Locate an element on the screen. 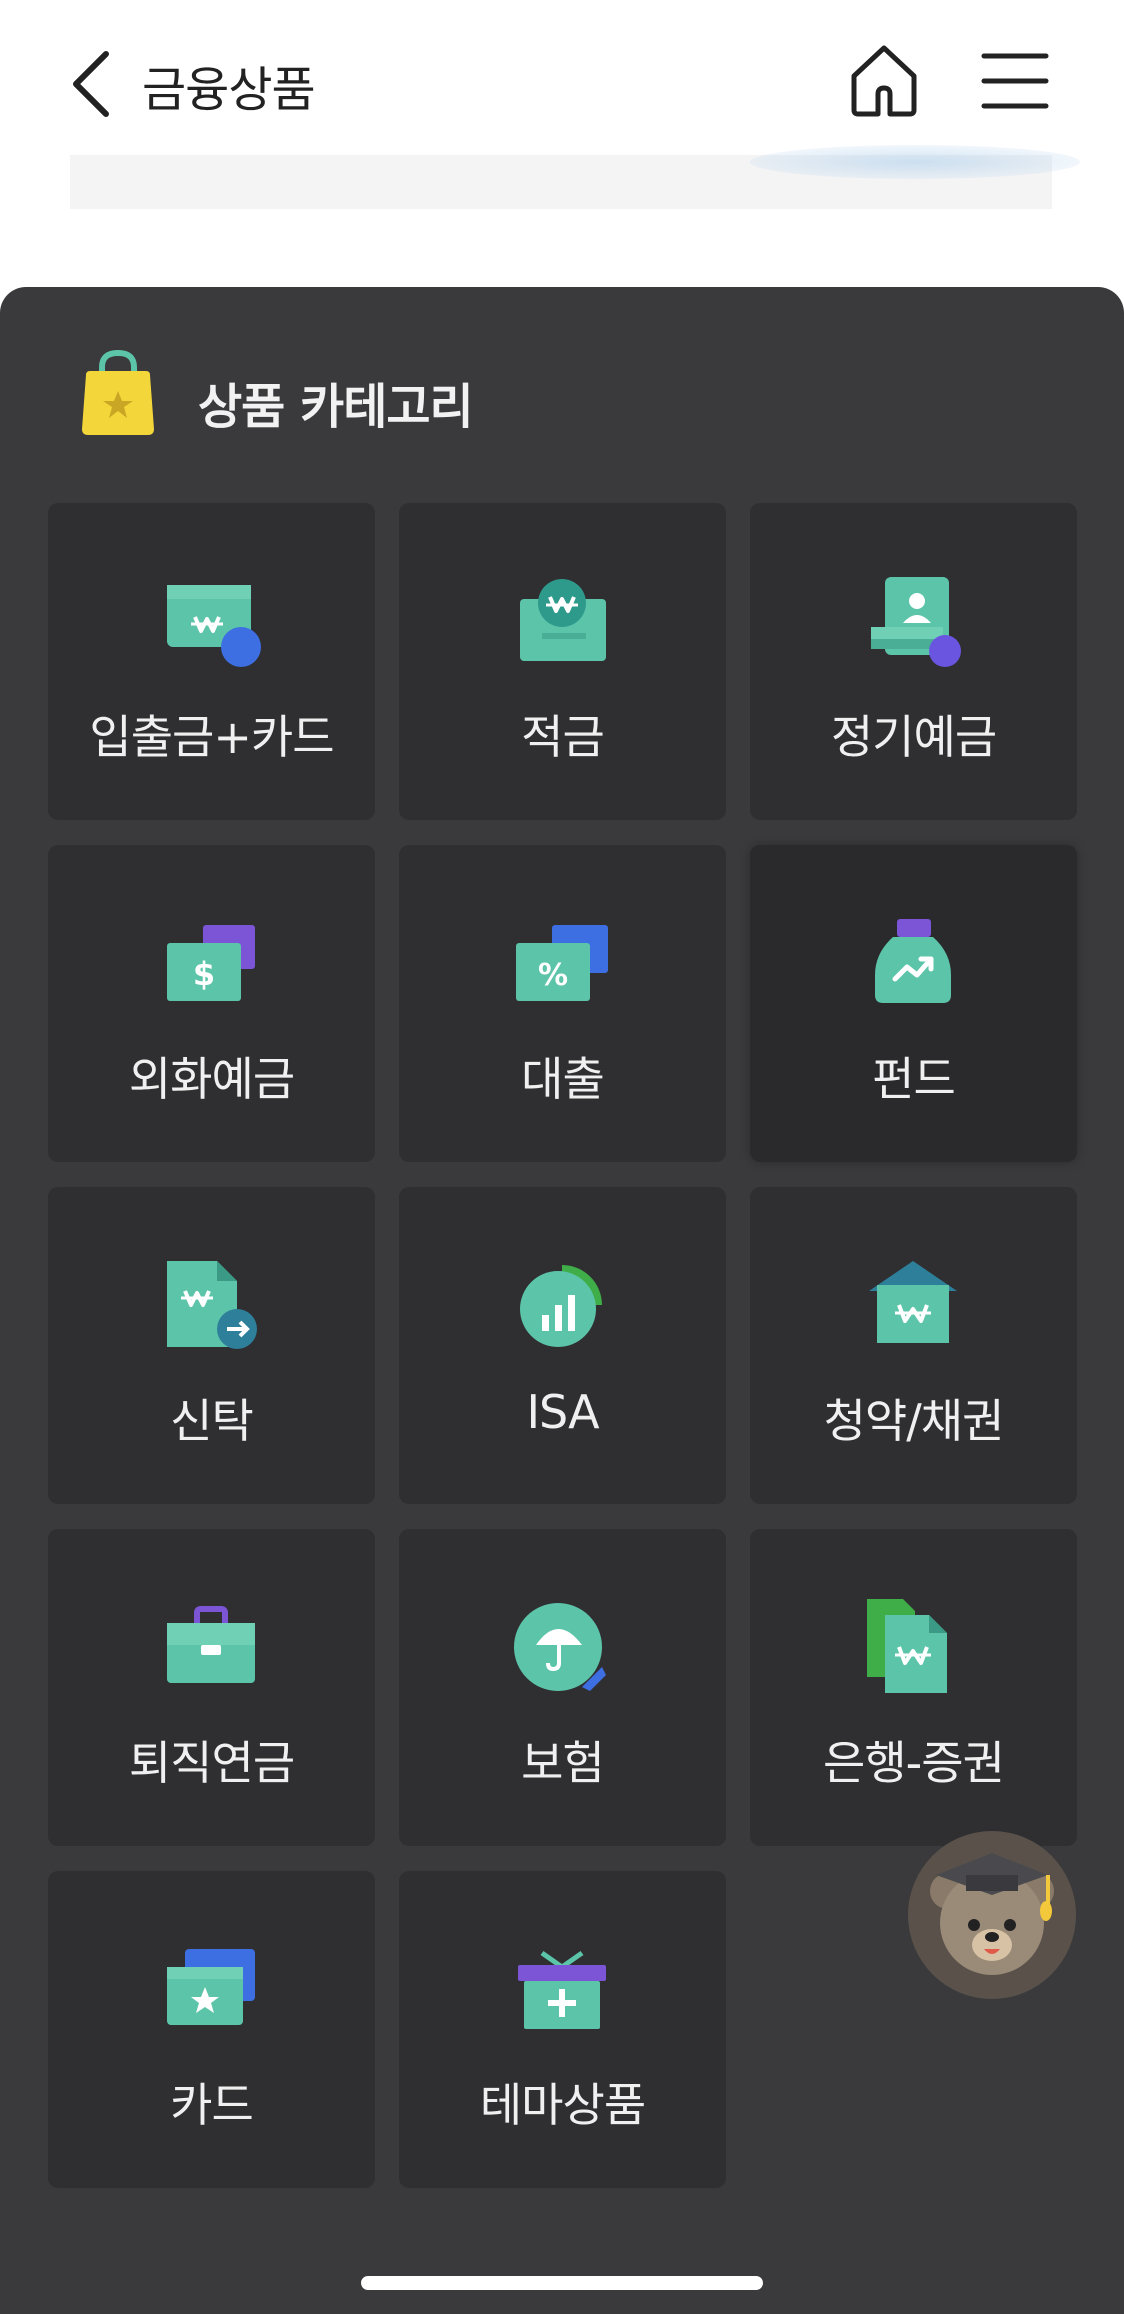  tile-time-deposit: 정기예금 is located at coordinates (913, 661).